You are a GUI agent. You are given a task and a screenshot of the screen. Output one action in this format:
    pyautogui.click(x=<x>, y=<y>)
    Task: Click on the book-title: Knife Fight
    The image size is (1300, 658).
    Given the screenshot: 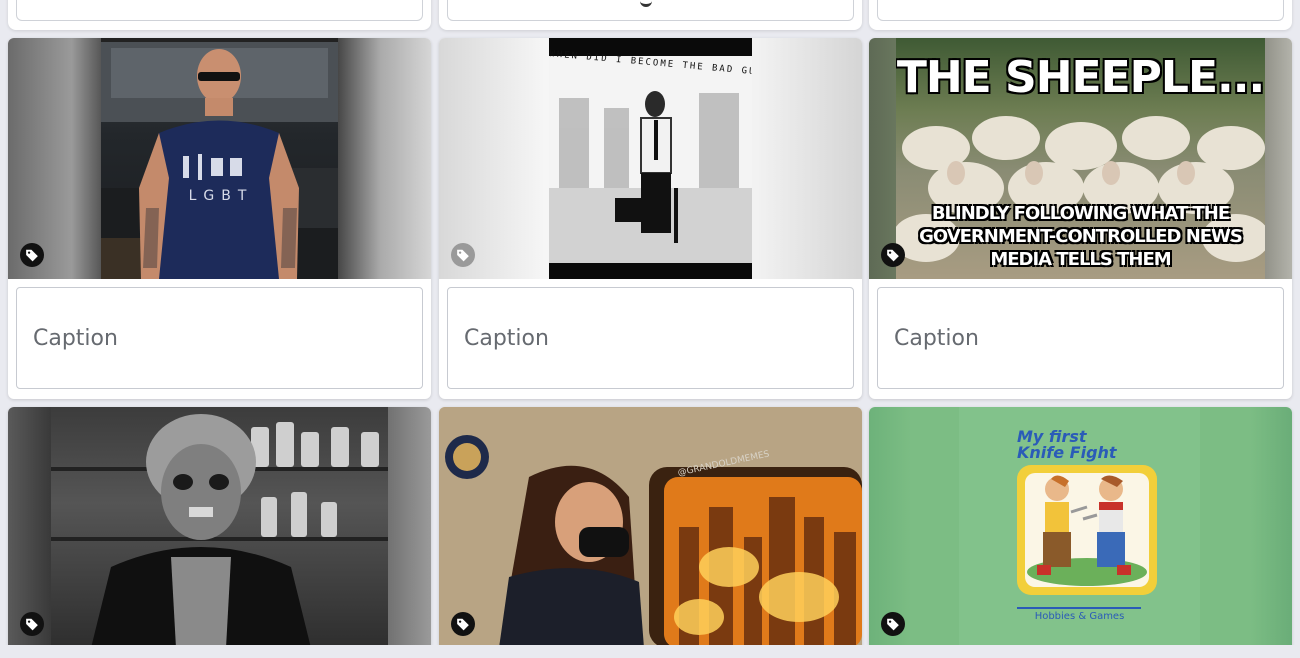 What is the action you would take?
    pyautogui.click(x=1067, y=452)
    